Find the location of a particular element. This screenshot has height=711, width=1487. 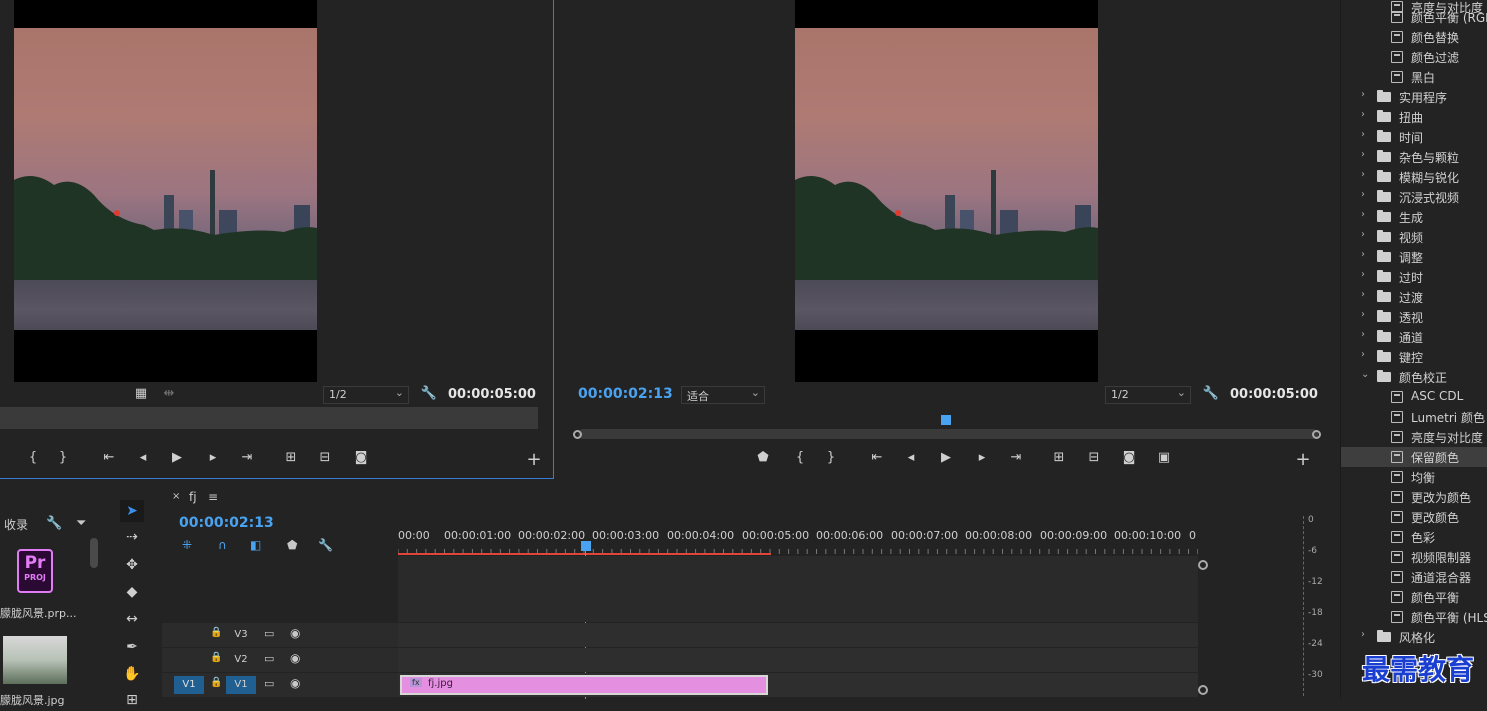

filter-icon: ⏷ is located at coordinates (81, 523).